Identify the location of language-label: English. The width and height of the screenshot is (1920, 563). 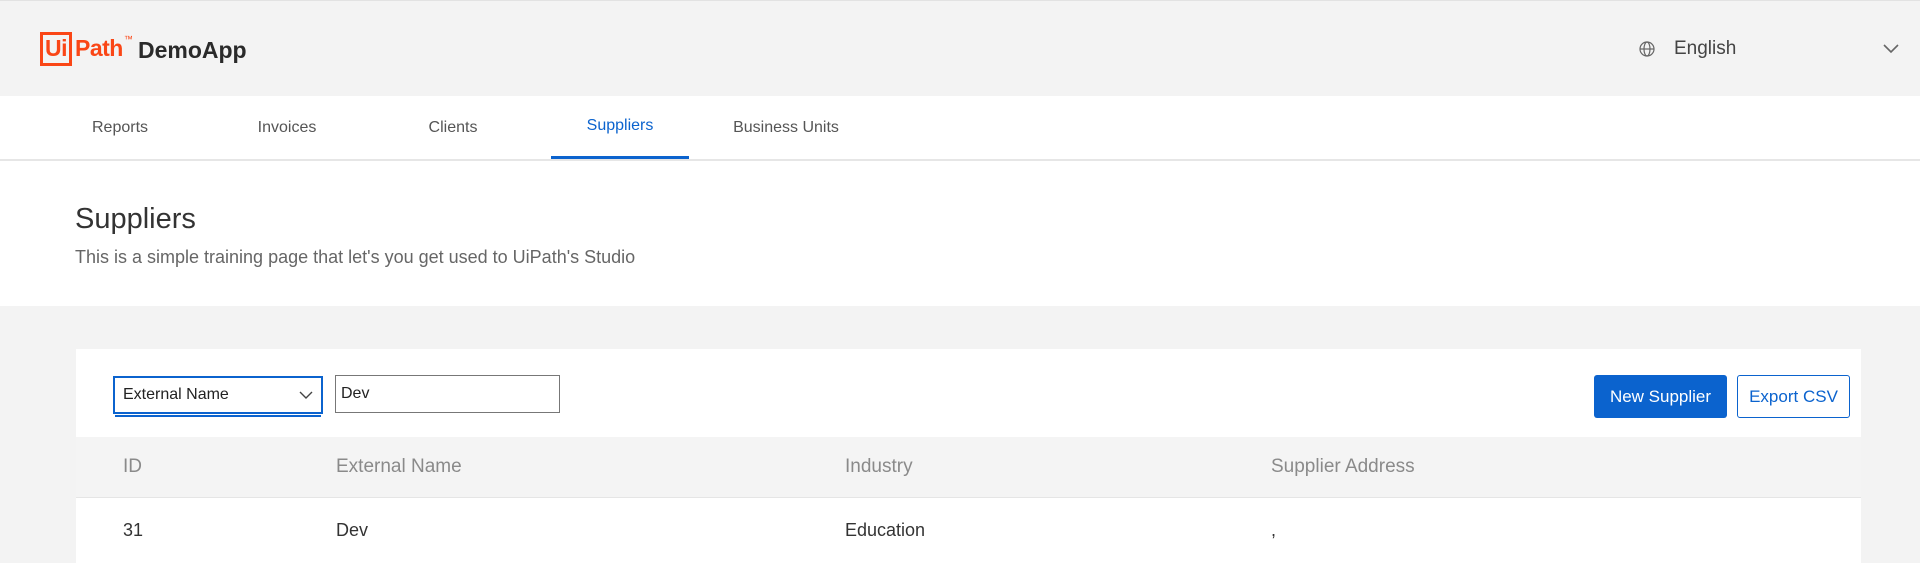
(1705, 48).